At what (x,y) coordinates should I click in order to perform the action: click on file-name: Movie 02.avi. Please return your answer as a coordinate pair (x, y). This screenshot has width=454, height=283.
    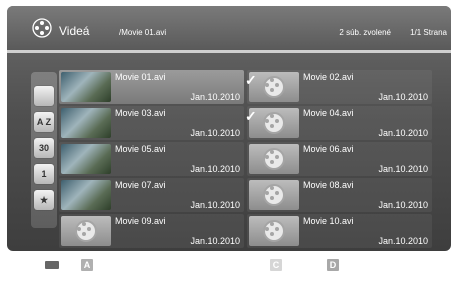
    Looking at the image, I should click on (328, 77).